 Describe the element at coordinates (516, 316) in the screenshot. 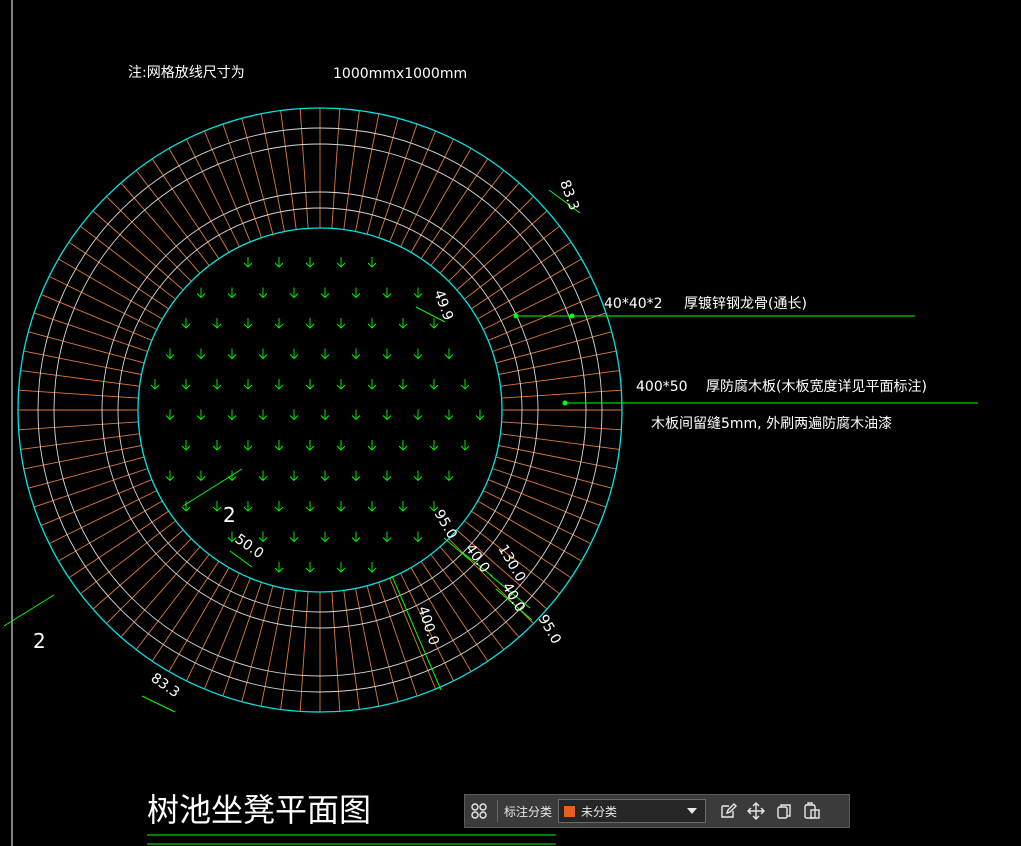

I see `leader-dot-1a` at that location.